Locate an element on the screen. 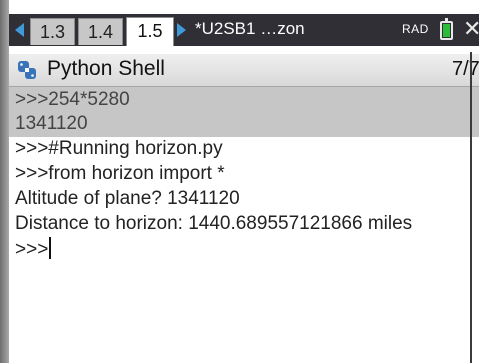 The height and width of the screenshot is (363, 479). tab-1-5: 1.5 is located at coordinates (150, 31).